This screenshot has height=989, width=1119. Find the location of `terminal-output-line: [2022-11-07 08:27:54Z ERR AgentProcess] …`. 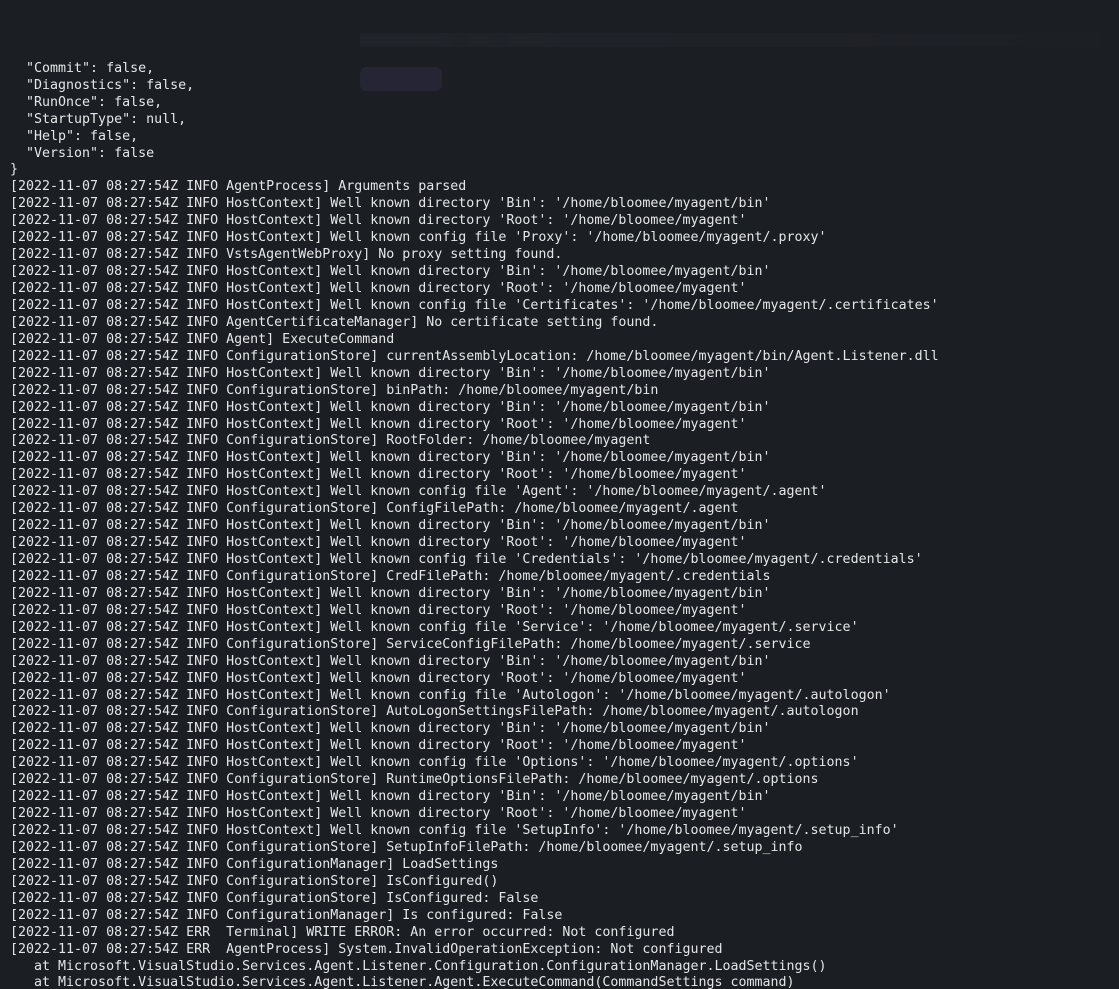

terminal-output-line: [2022-11-07 08:27:54Z ERR AgentProcess] … is located at coordinates (366, 949).